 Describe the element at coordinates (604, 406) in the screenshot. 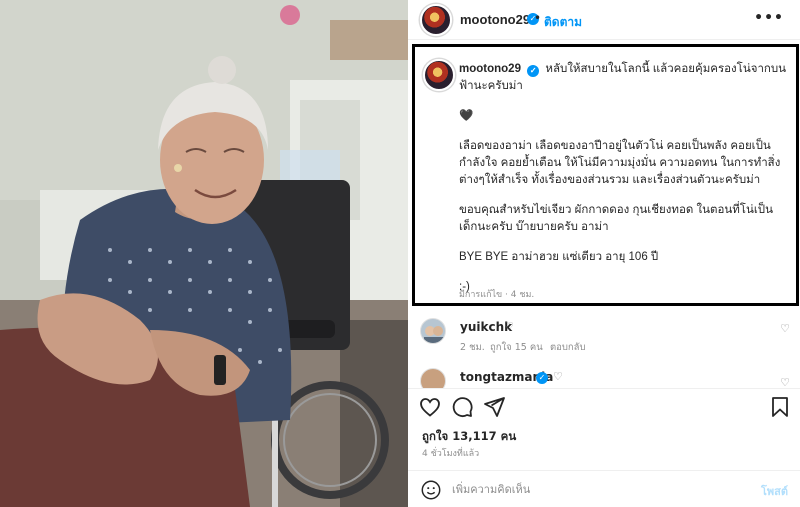

I see `post-actions-bar` at that location.